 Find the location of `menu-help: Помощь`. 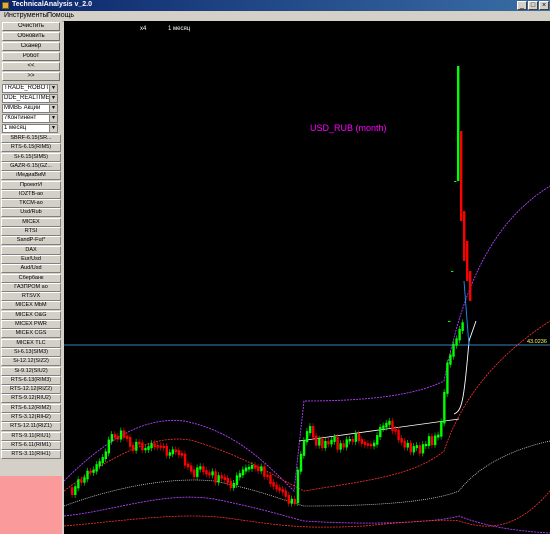

menu-help: Помощь is located at coordinates (60, 15).